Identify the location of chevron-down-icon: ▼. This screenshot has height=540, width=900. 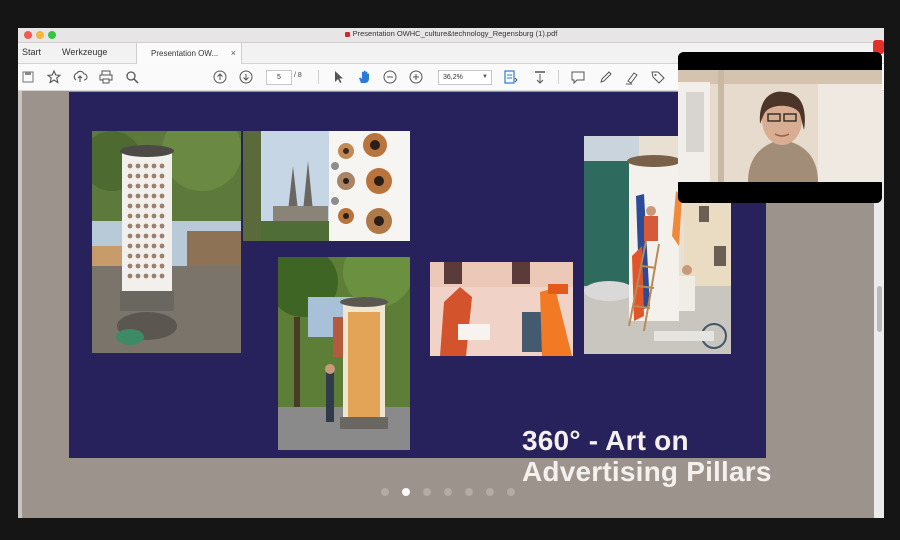
(485, 77).